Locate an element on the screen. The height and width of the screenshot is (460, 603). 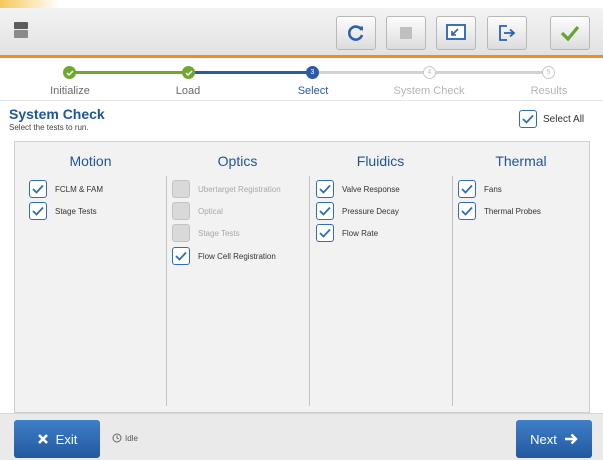
status-indicator: Idle is located at coordinates (125, 438).